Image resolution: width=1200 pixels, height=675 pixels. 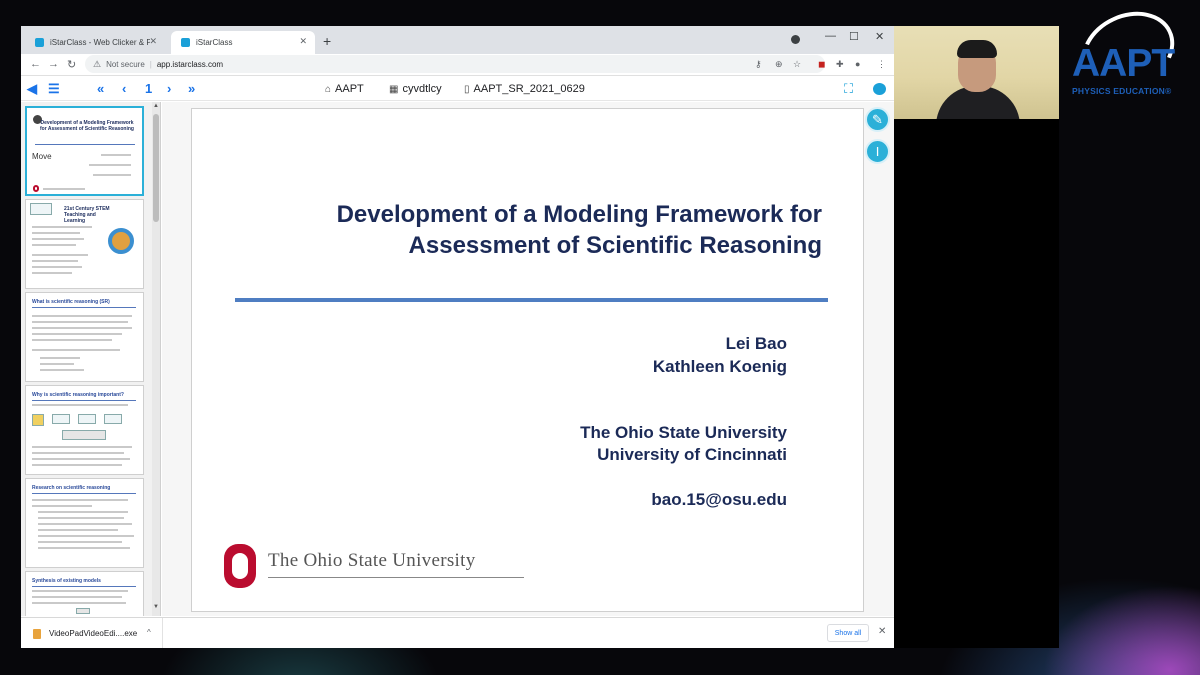 I want to click on file-name-text: AAPT_SR_2021_0629, so click(x=529, y=89).